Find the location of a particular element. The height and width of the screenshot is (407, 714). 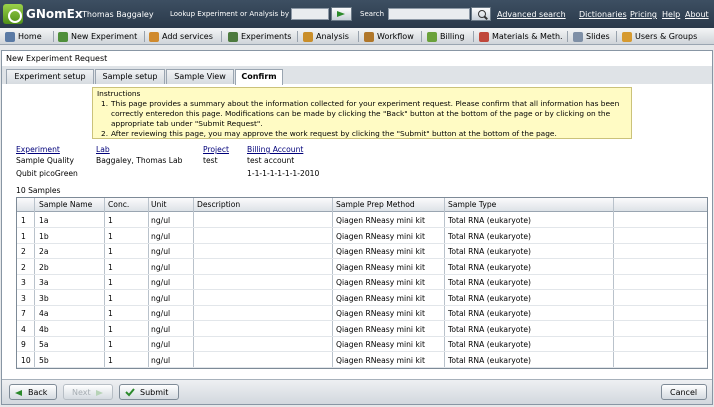

cancel-button: Cancel is located at coordinates (684, 392).